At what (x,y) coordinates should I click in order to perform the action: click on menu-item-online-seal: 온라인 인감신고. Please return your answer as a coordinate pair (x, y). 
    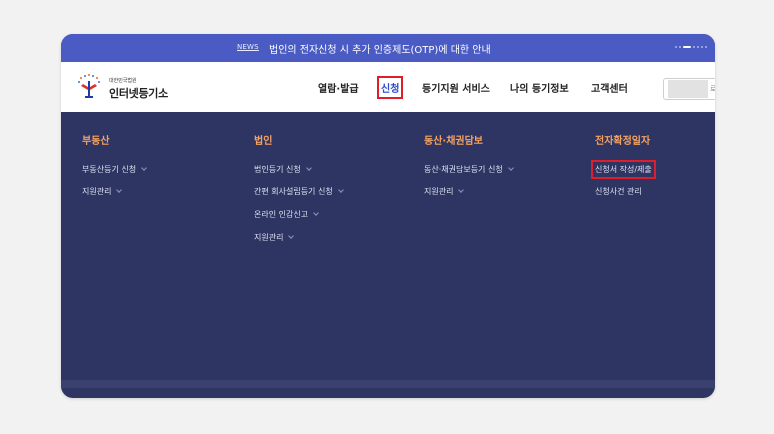
    Looking at the image, I should click on (286, 214).